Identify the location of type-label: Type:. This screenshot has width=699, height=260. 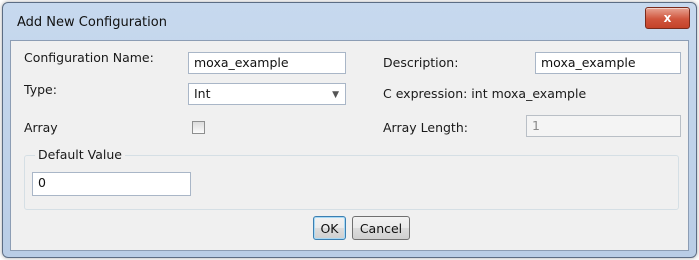
(40, 89).